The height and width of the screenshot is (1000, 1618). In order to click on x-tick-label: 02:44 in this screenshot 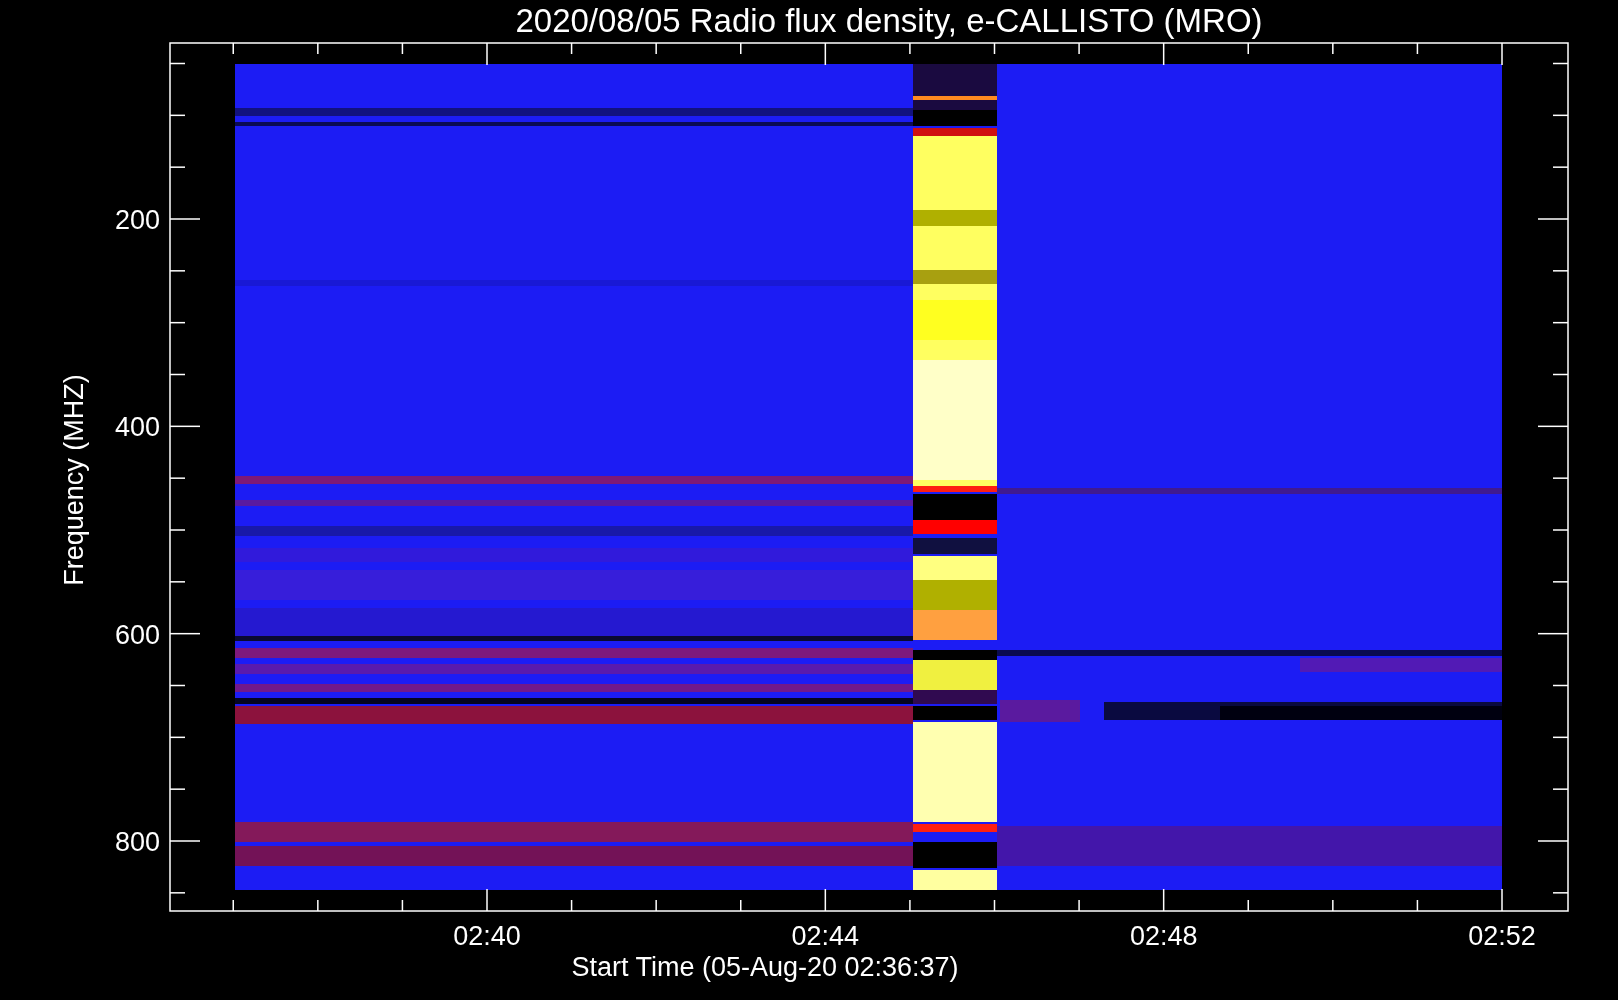, I will do `click(825, 936)`.